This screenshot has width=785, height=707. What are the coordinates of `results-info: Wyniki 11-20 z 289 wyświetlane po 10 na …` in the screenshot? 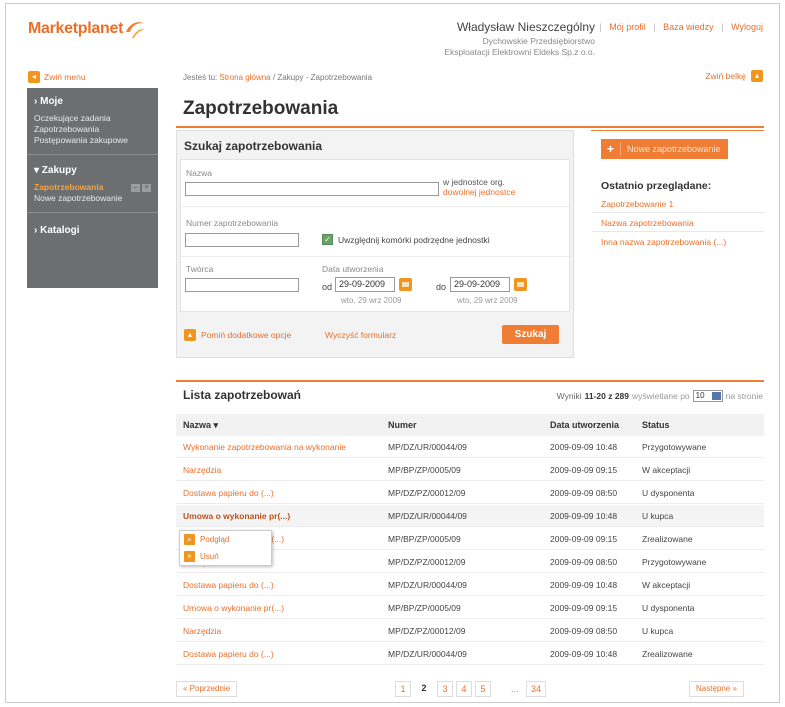 It's located at (660, 396).